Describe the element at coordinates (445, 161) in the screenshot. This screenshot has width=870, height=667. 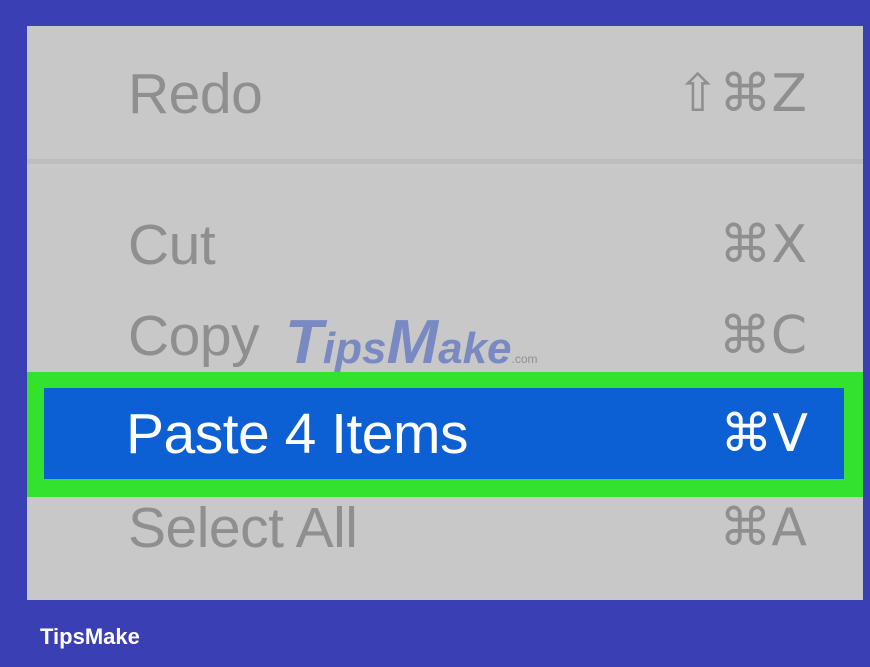
I see `menu-separator` at that location.